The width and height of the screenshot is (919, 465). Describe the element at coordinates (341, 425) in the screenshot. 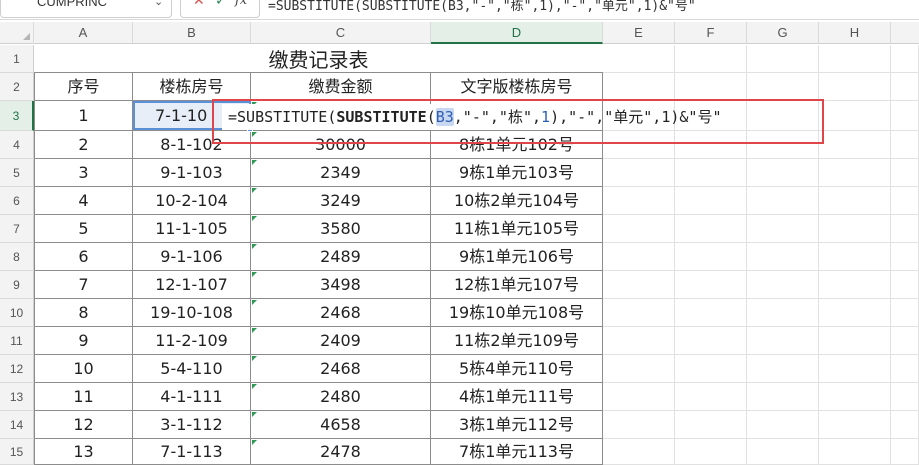

I see `cell-c14: 4658` at that location.